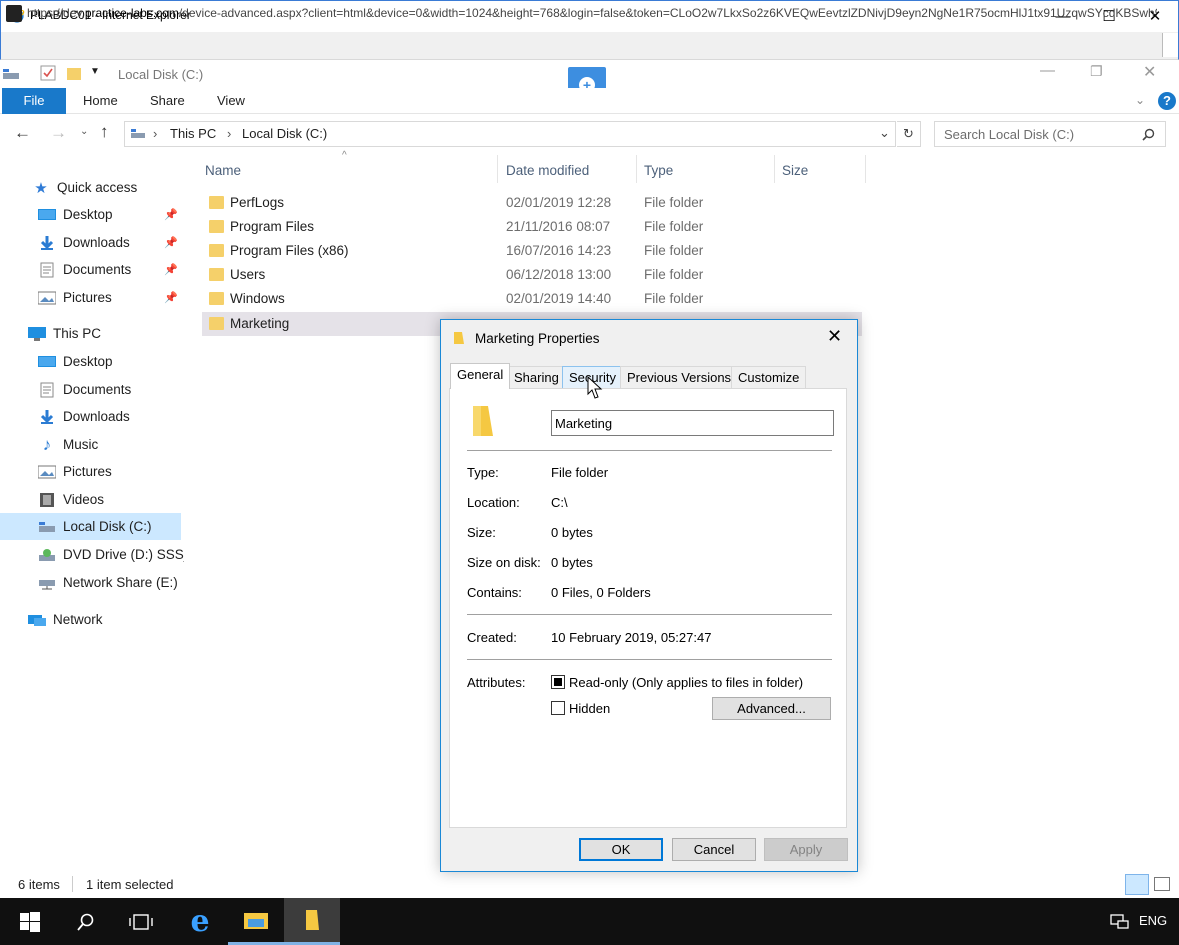  I want to click on explorer-minimize-icon: —, so click(1047, 70).